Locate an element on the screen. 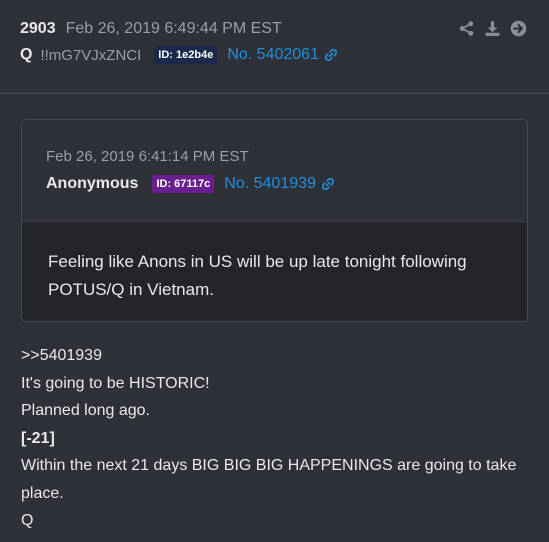 The height and width of the screenshot is (542, 549). post-link: No. 5402061 is located at coordinates (282, 55).